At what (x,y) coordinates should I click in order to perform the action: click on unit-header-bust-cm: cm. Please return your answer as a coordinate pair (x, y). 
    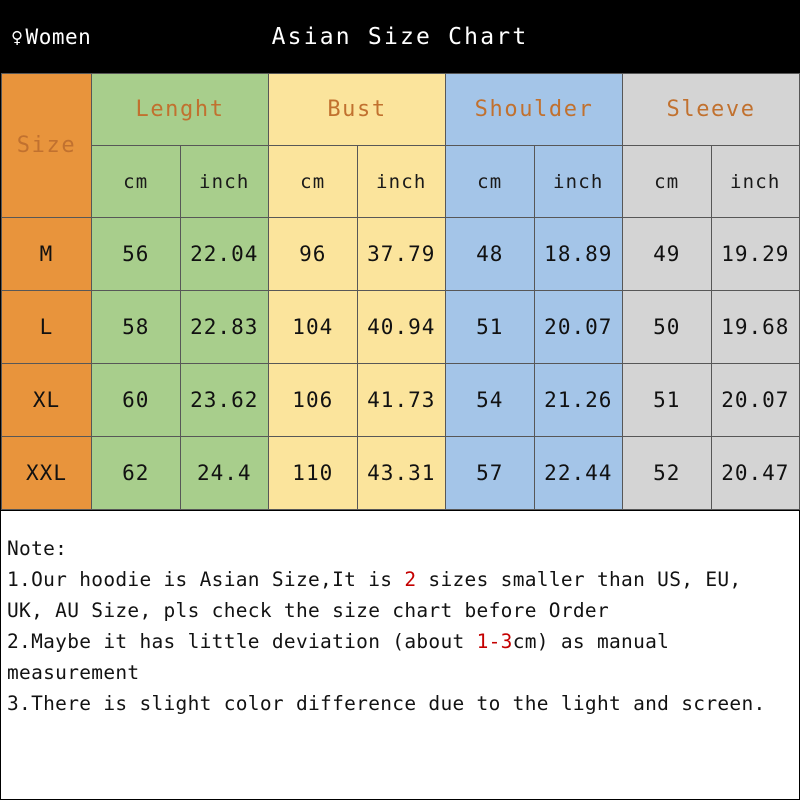
    Looking at the image, I should click on (313, 181).